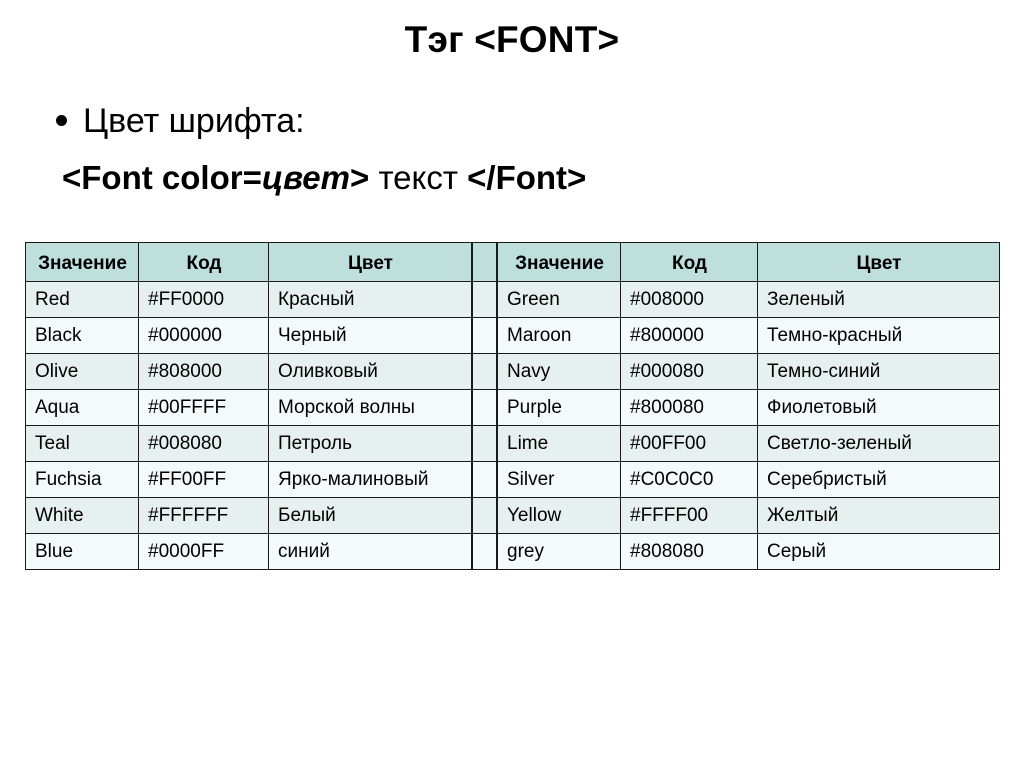  What do you see at coordinates (878, 371) in the screenshot?
I see `cell-color: Темно-синий` at bounding box center [878, 371].